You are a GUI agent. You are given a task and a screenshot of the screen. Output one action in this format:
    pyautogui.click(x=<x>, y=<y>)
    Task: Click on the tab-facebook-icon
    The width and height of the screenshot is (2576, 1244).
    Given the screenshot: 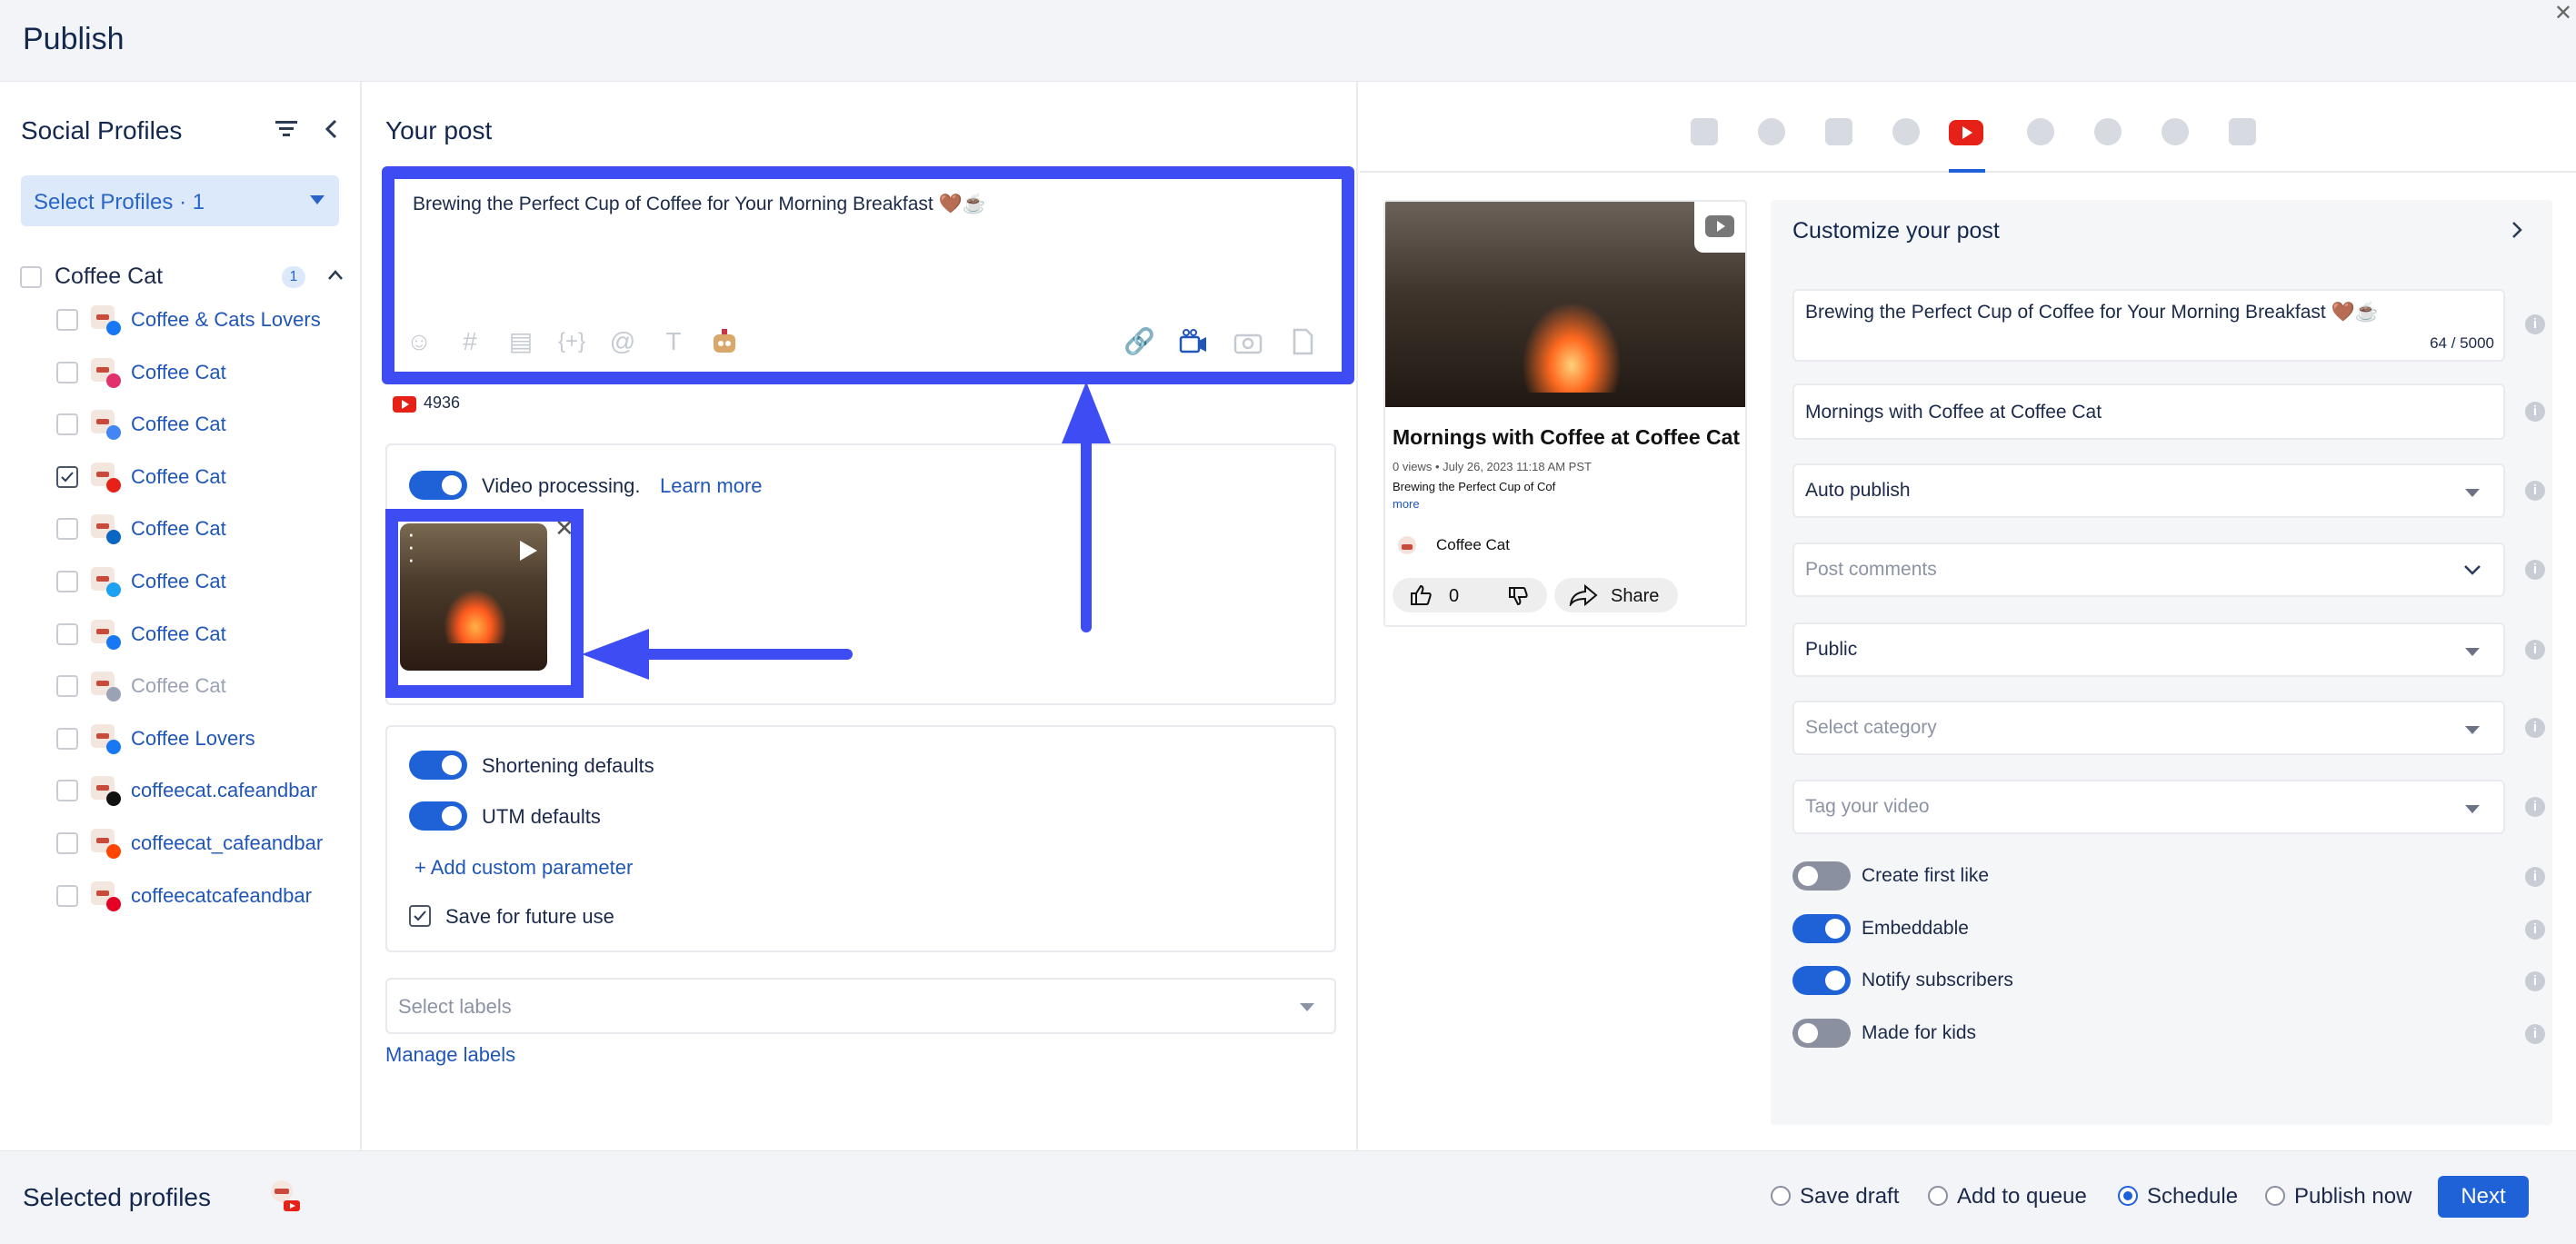 What is the action you would take?
    pyautogui.click(x=1704, y=131)
    